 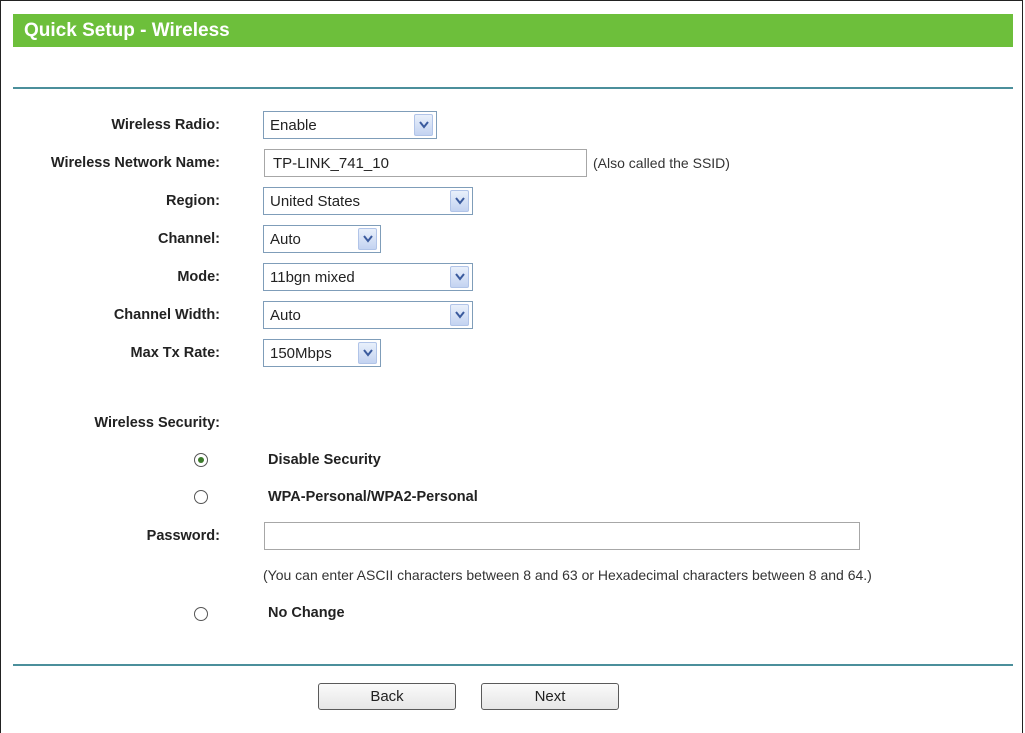 What do you see at coordinates (368, 277) in the screenshot?
I see `mode-select: 11bgn mixed` at bounding box center [368, 277].